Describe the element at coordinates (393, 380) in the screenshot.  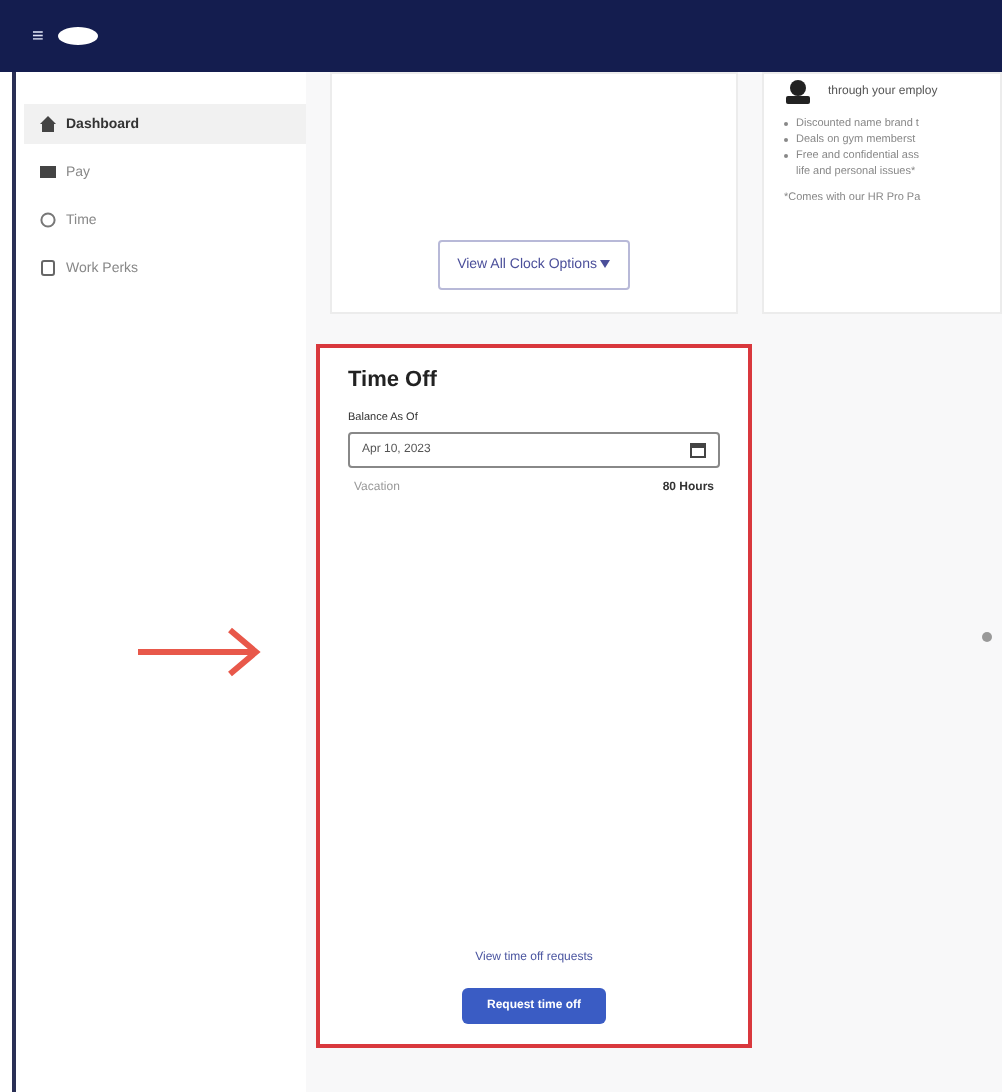
I see `card-title: Time Off` at that location.